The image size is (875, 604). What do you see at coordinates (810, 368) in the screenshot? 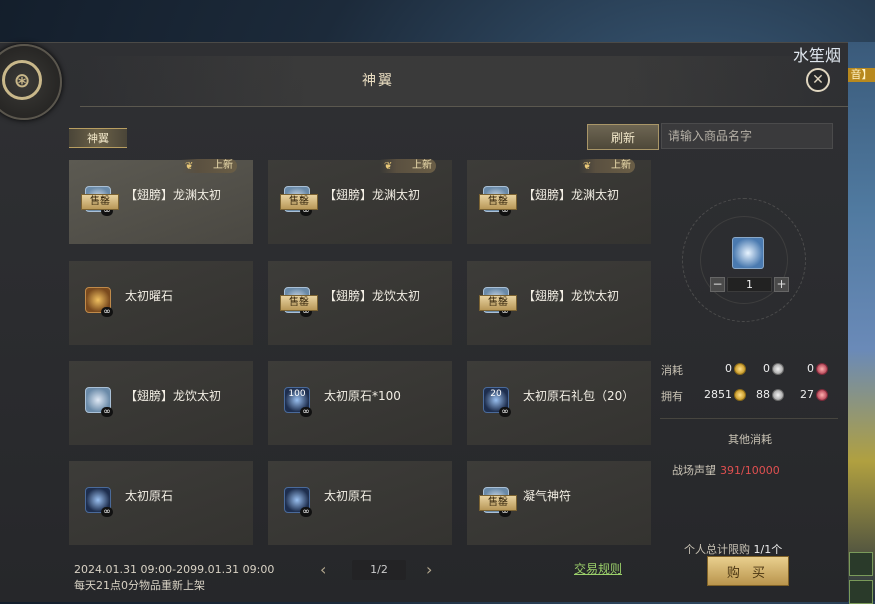
I see `cost-red-value: 0` at bounding box center [810, 368].